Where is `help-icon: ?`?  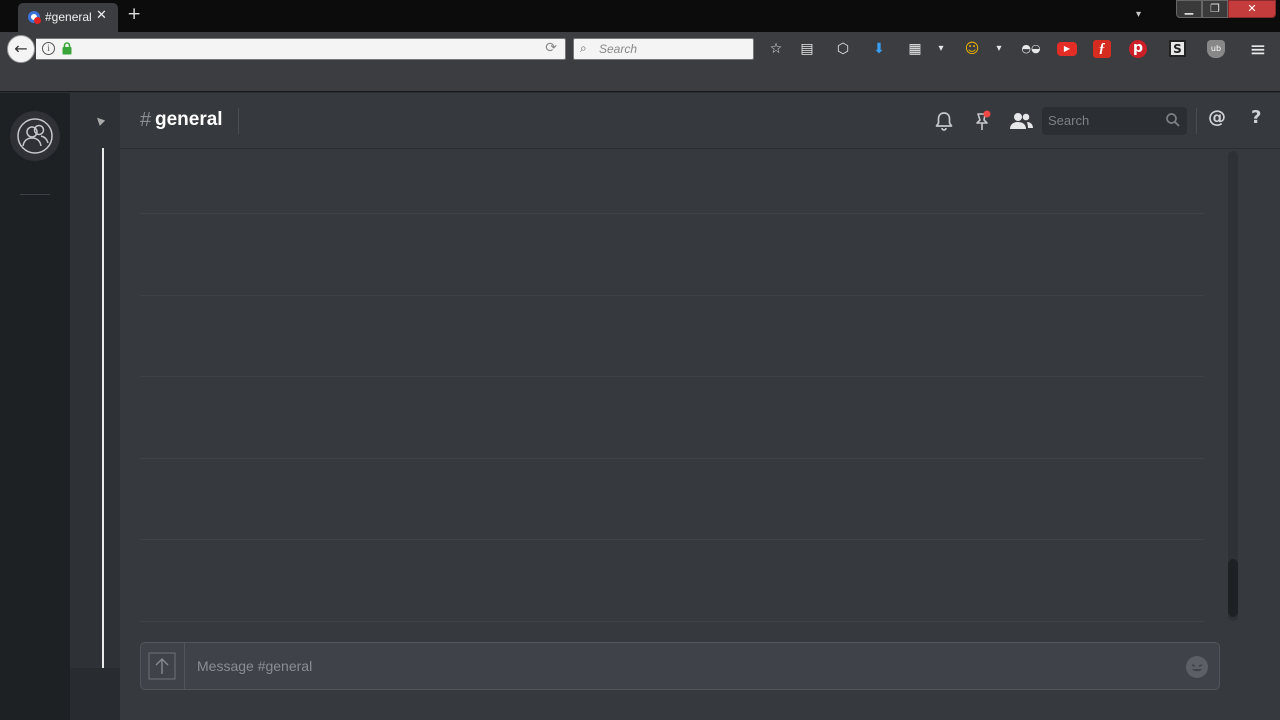 help-icon: ? is located at coordinates (1256, 117).